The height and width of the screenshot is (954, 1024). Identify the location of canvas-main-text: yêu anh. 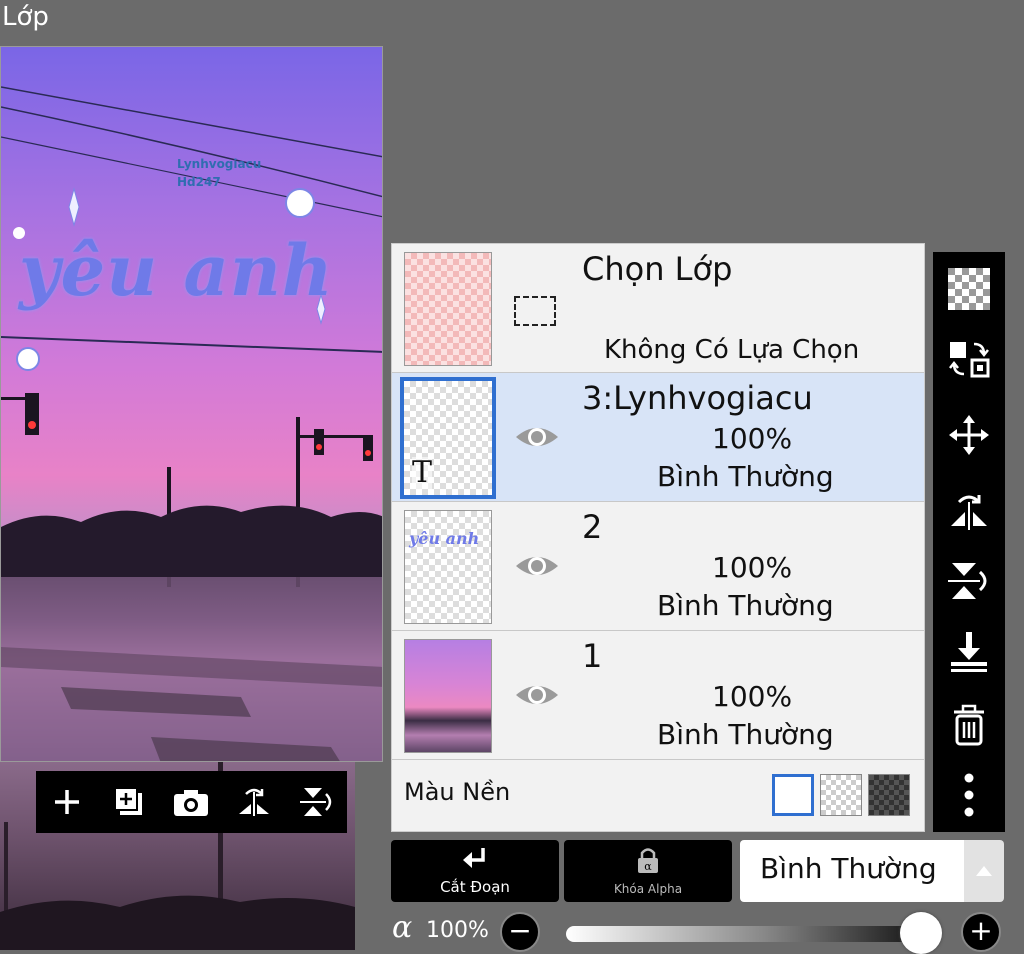
(176, 270).